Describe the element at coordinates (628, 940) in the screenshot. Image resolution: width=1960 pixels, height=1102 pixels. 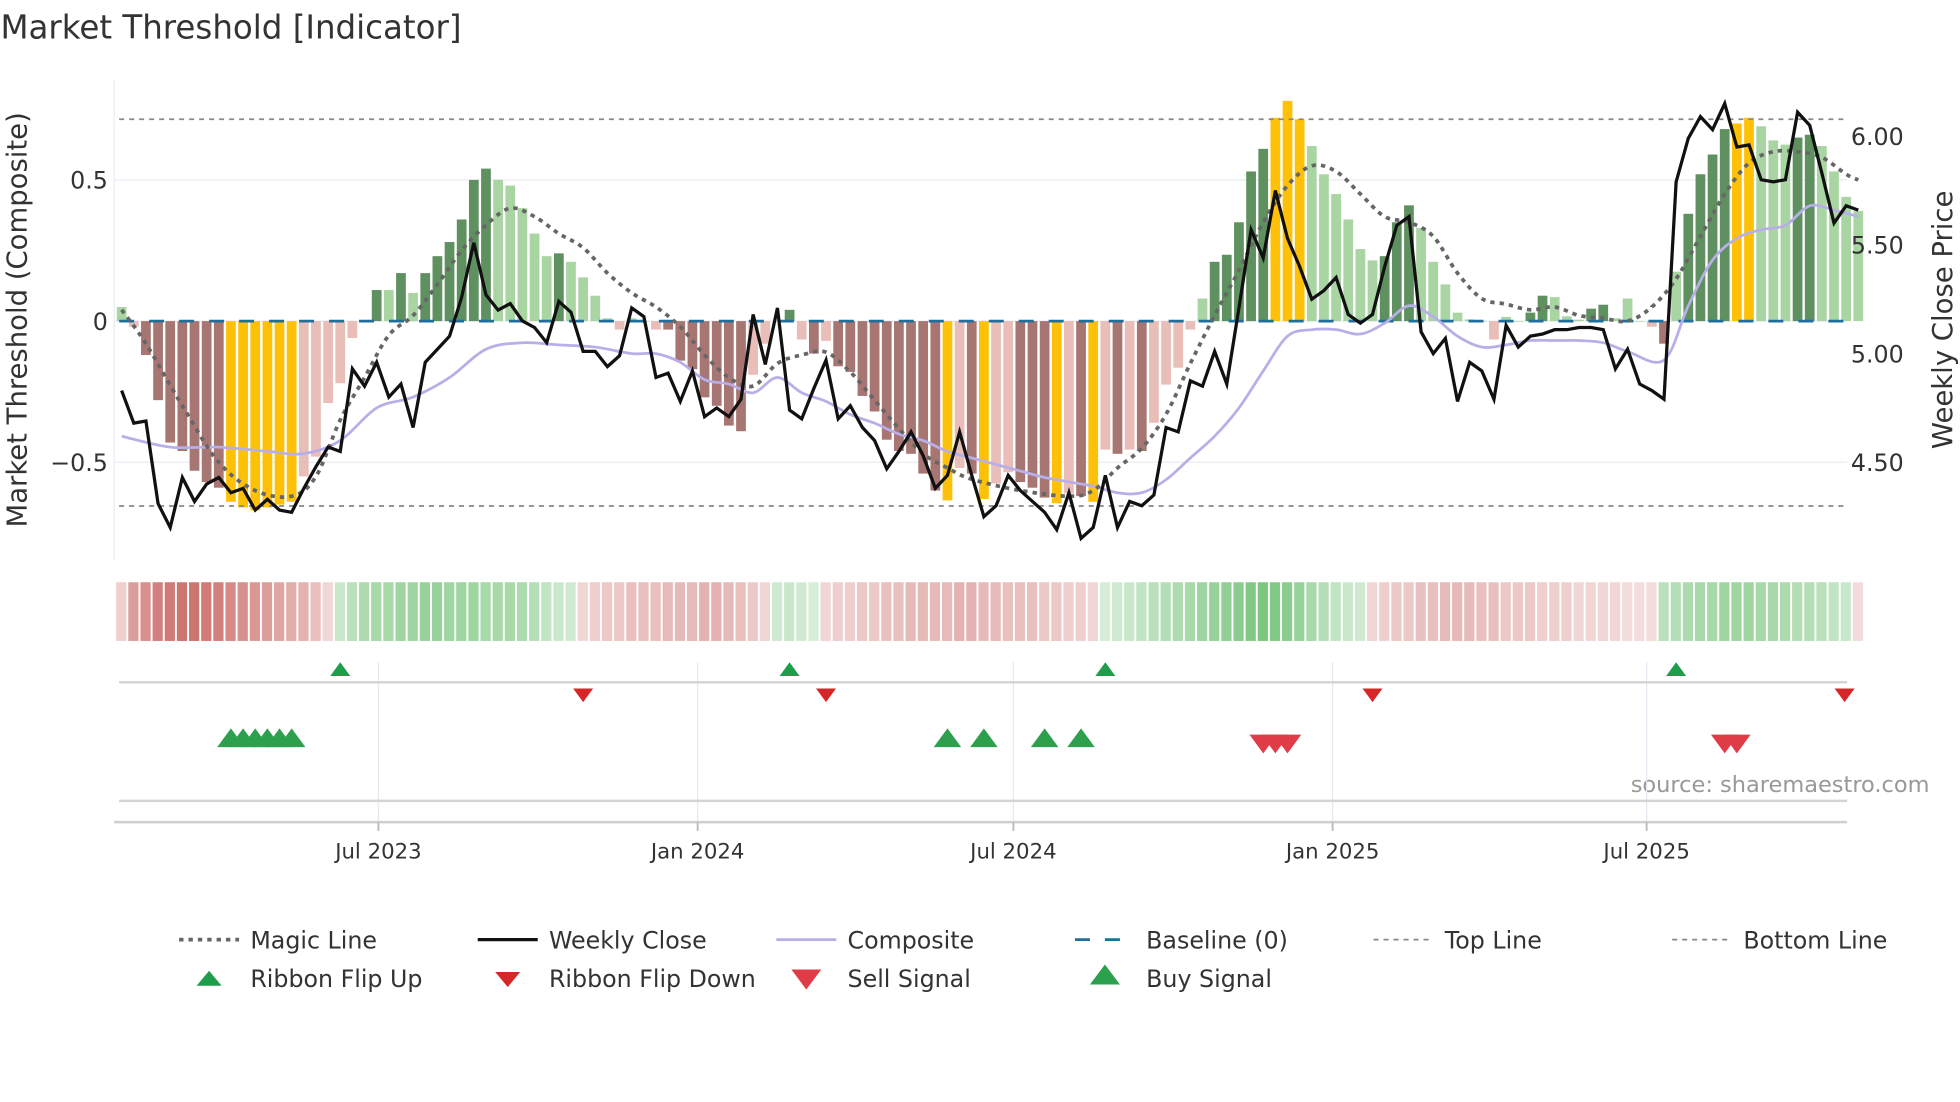
I see `legend-label-price: Weekly Close` at that location.